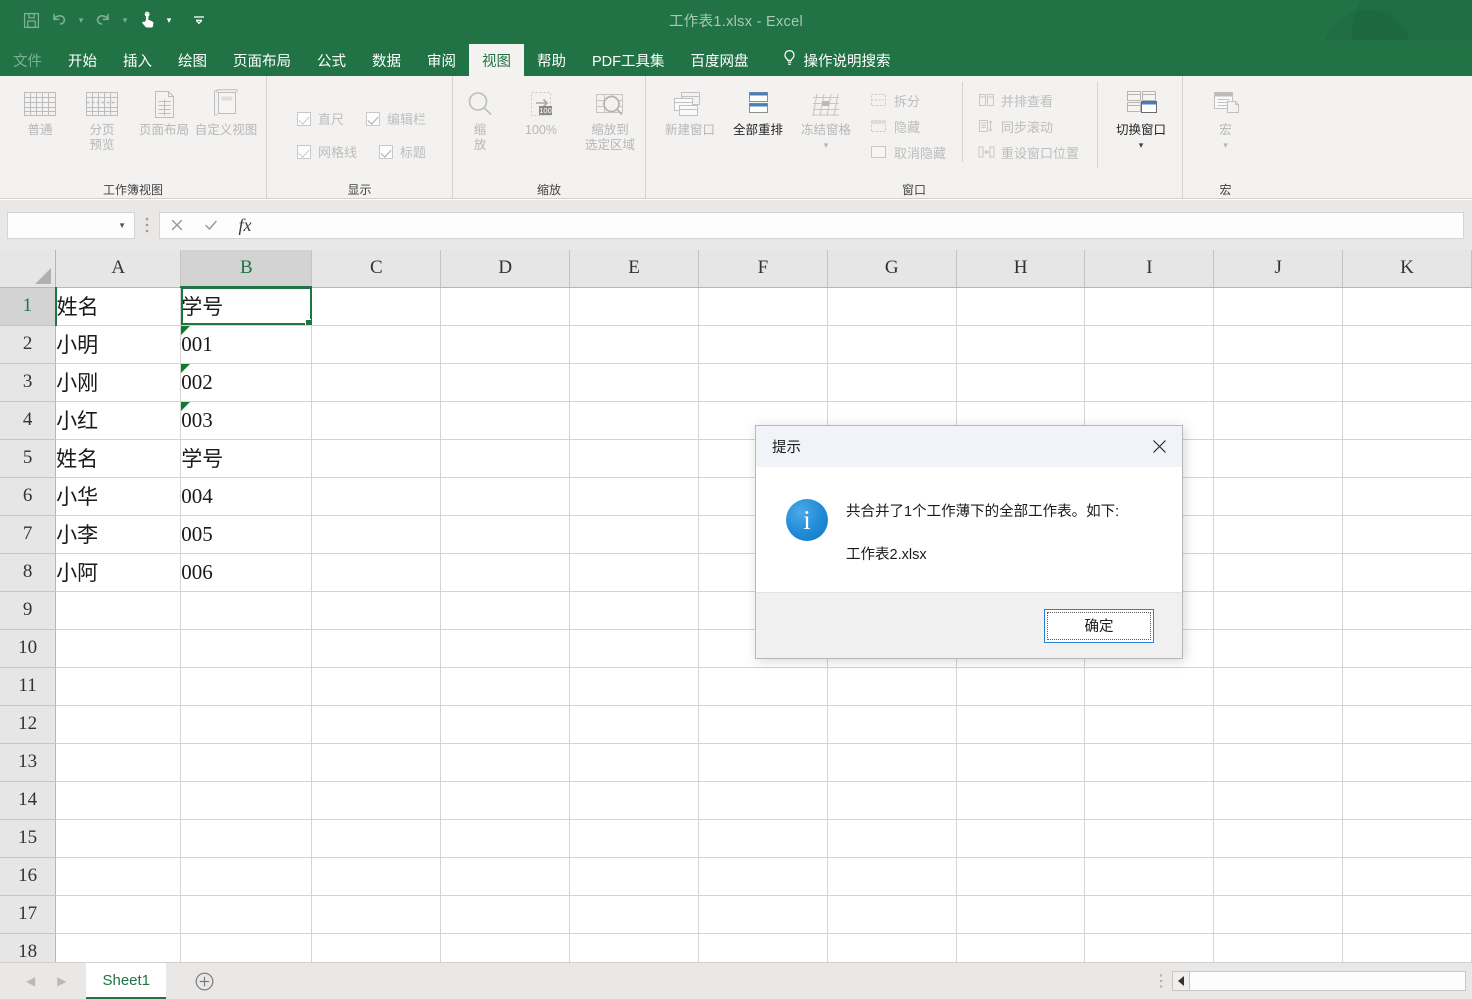 This screenshot has height=999, width=1472. Describe the element at coordinates (1161, 981) in the screenshot. I see `scrollbar-split-handle` at that location.